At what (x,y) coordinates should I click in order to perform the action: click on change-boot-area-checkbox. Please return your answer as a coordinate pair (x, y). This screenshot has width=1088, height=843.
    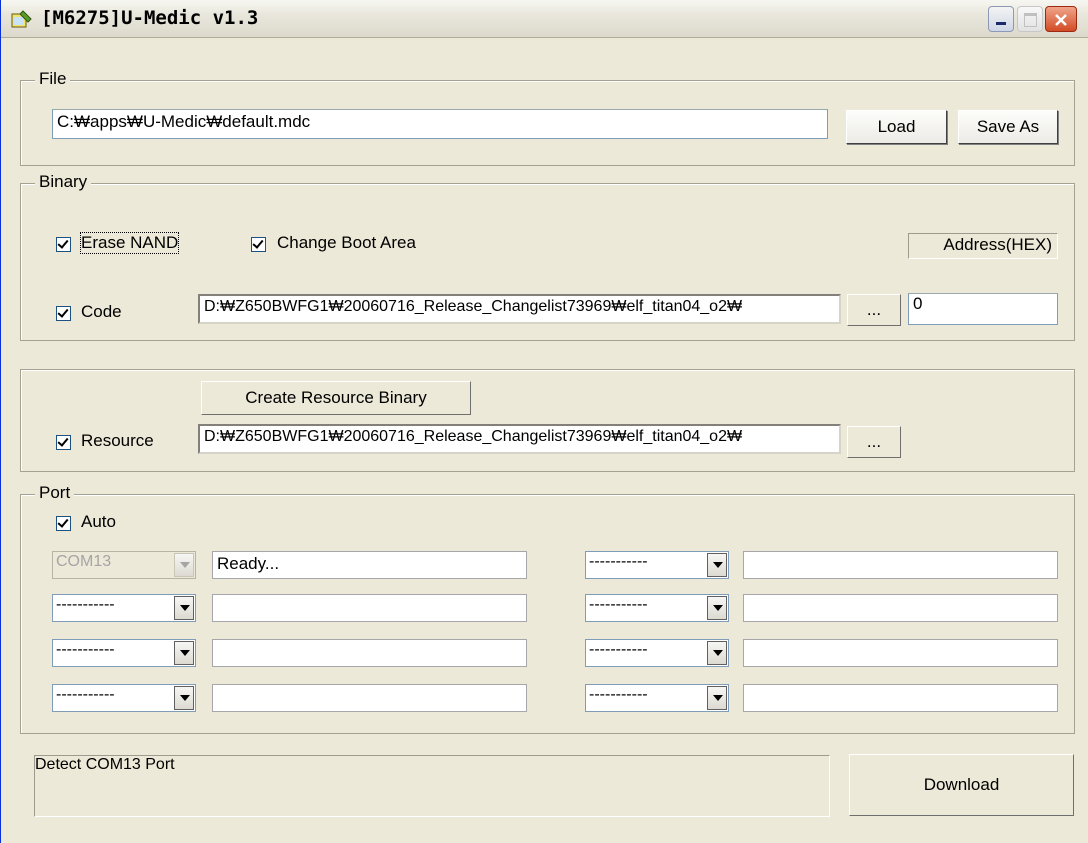
    Looking at the image, I should click on (258, 244).